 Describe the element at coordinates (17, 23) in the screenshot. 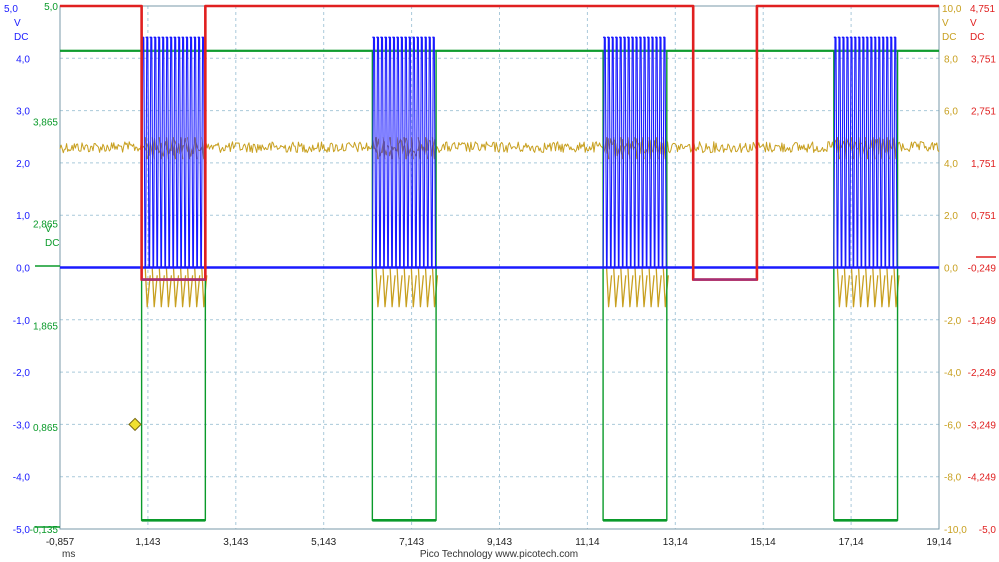

I see `blue-axis-unit: V` at that location.